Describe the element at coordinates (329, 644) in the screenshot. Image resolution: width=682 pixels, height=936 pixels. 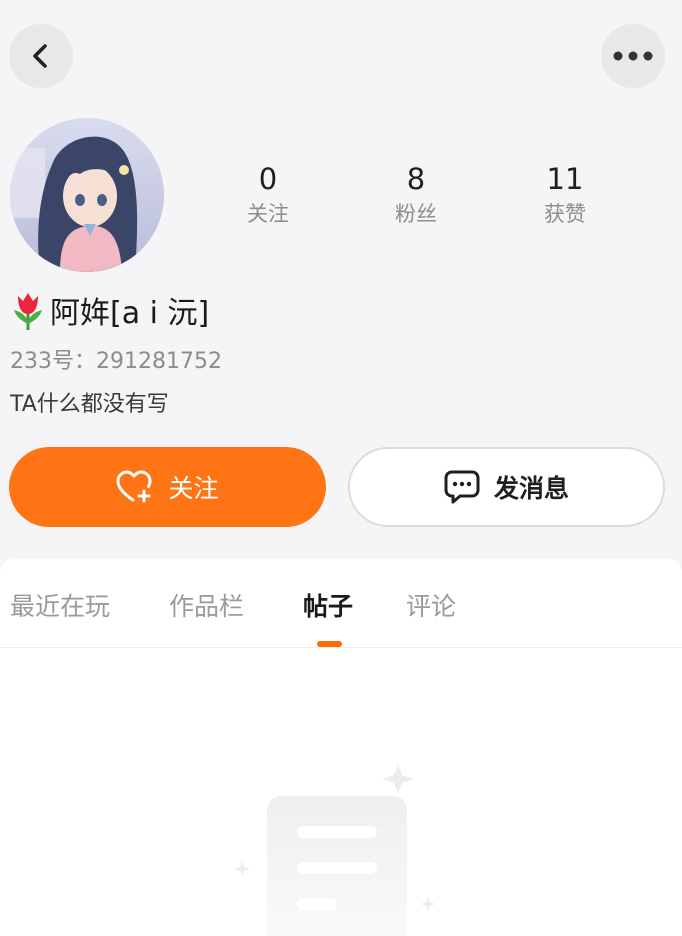
I see `active-tab-indicator` at that location.